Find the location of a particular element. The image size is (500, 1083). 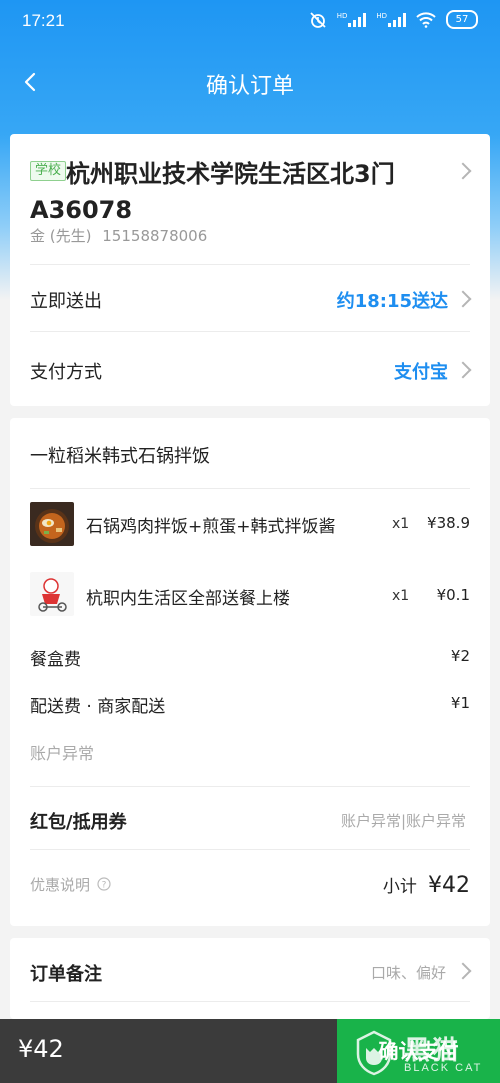

subtotal-label: 小计 is located at coordinates (399, 887).